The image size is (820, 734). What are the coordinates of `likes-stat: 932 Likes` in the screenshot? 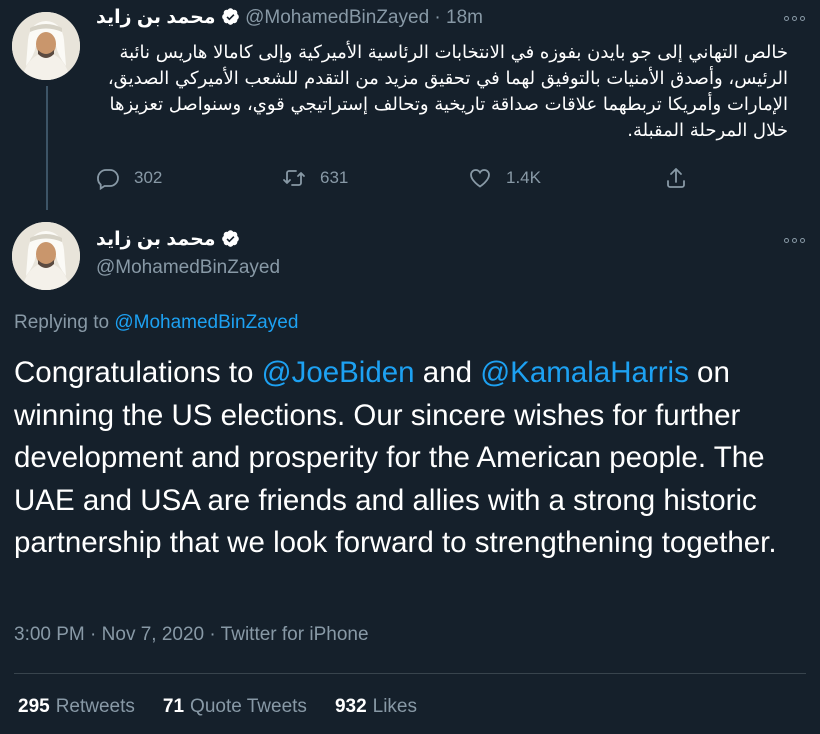 It's located at (376, 707).